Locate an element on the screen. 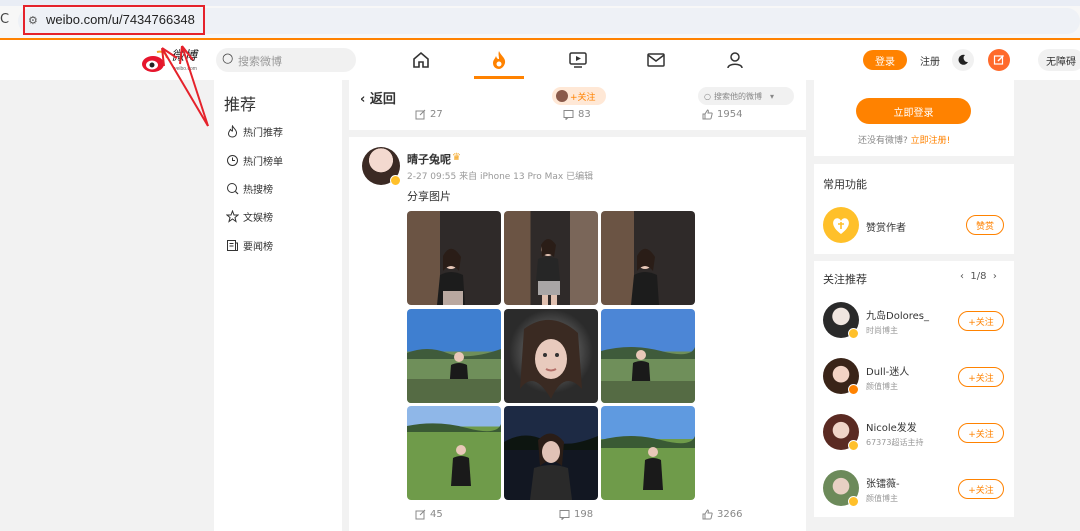 This screenshot has width=1080, height=531. reward-button: 赞赏 is located at coordinates (985, 225).